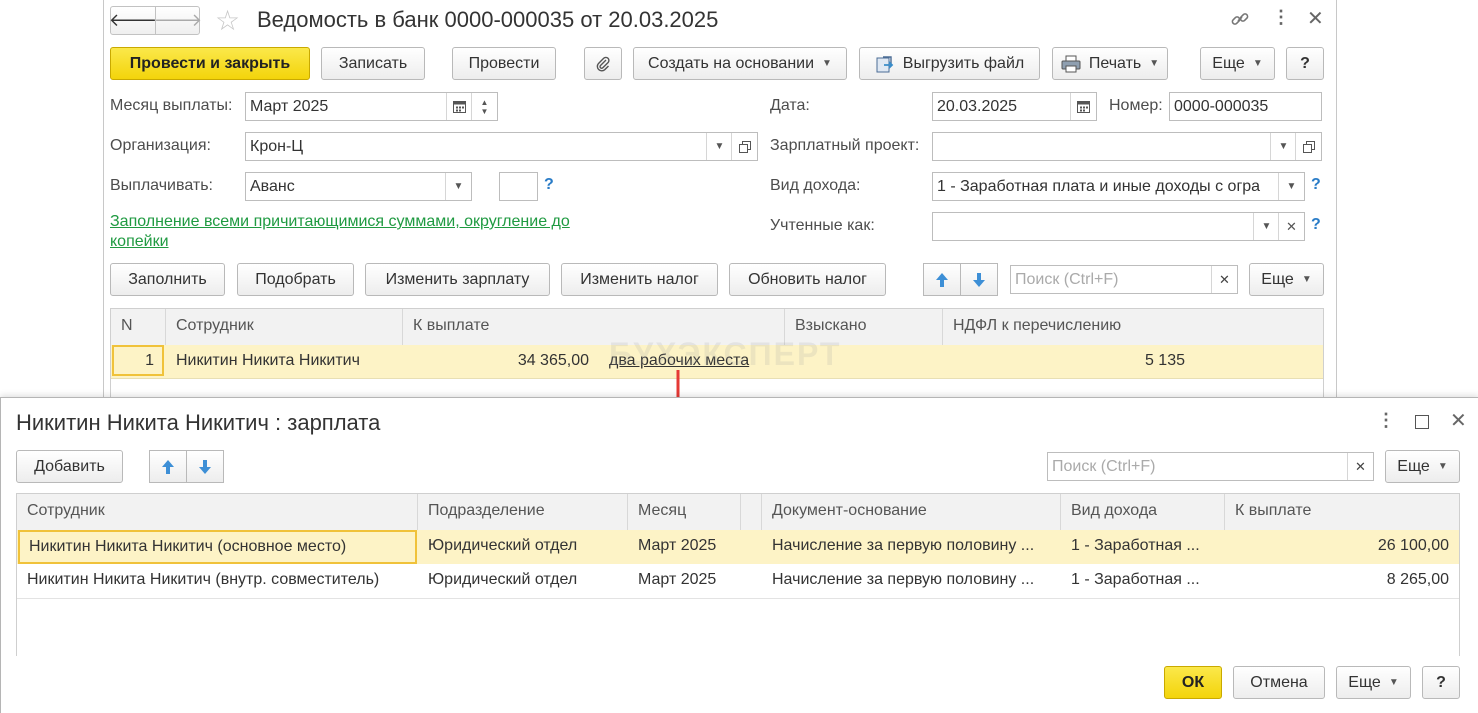 This screenshot has height=713, width=1478. What do you see at coordinates (603, 63) in the screenshot?
I see `attachment-button` at bounding box center [603, 63].